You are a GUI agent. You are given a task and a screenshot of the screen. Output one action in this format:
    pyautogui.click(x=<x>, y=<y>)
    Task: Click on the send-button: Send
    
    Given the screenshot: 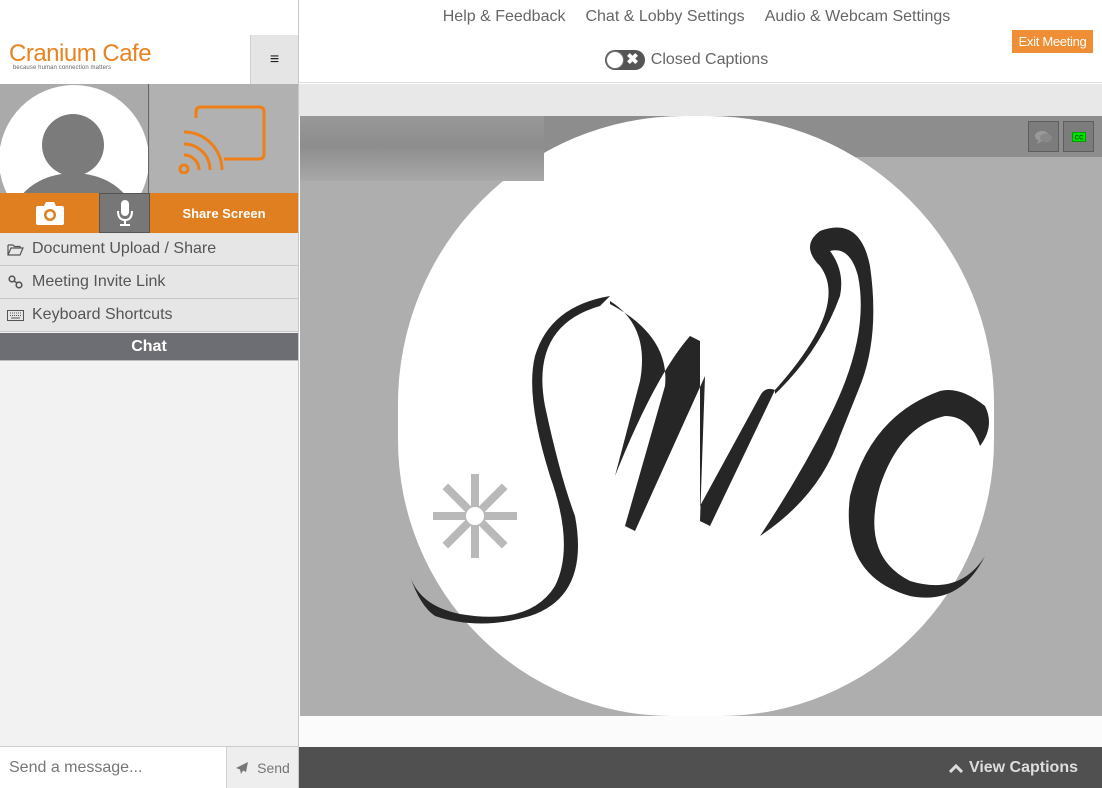 What is the action you would take?
    pyautogui.click(x=262, y=767)
    